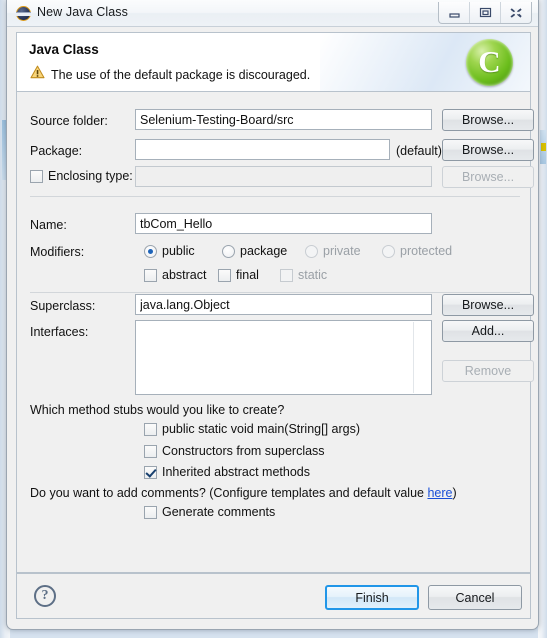 The height and width of the screenshot is (638, 547). What do you see at coordinates (247, 275) in the screenshot?
I see `modifier-check-final-label: final` at bounding box center [247, 275].